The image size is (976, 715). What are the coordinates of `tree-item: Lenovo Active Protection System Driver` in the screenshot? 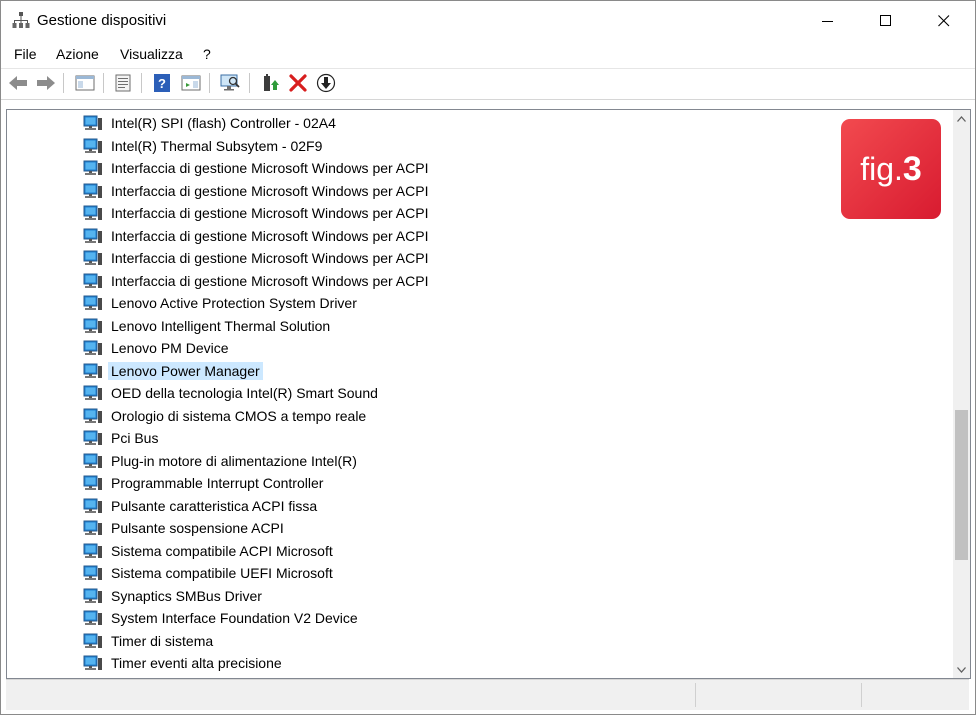 It's located at (221, 303).